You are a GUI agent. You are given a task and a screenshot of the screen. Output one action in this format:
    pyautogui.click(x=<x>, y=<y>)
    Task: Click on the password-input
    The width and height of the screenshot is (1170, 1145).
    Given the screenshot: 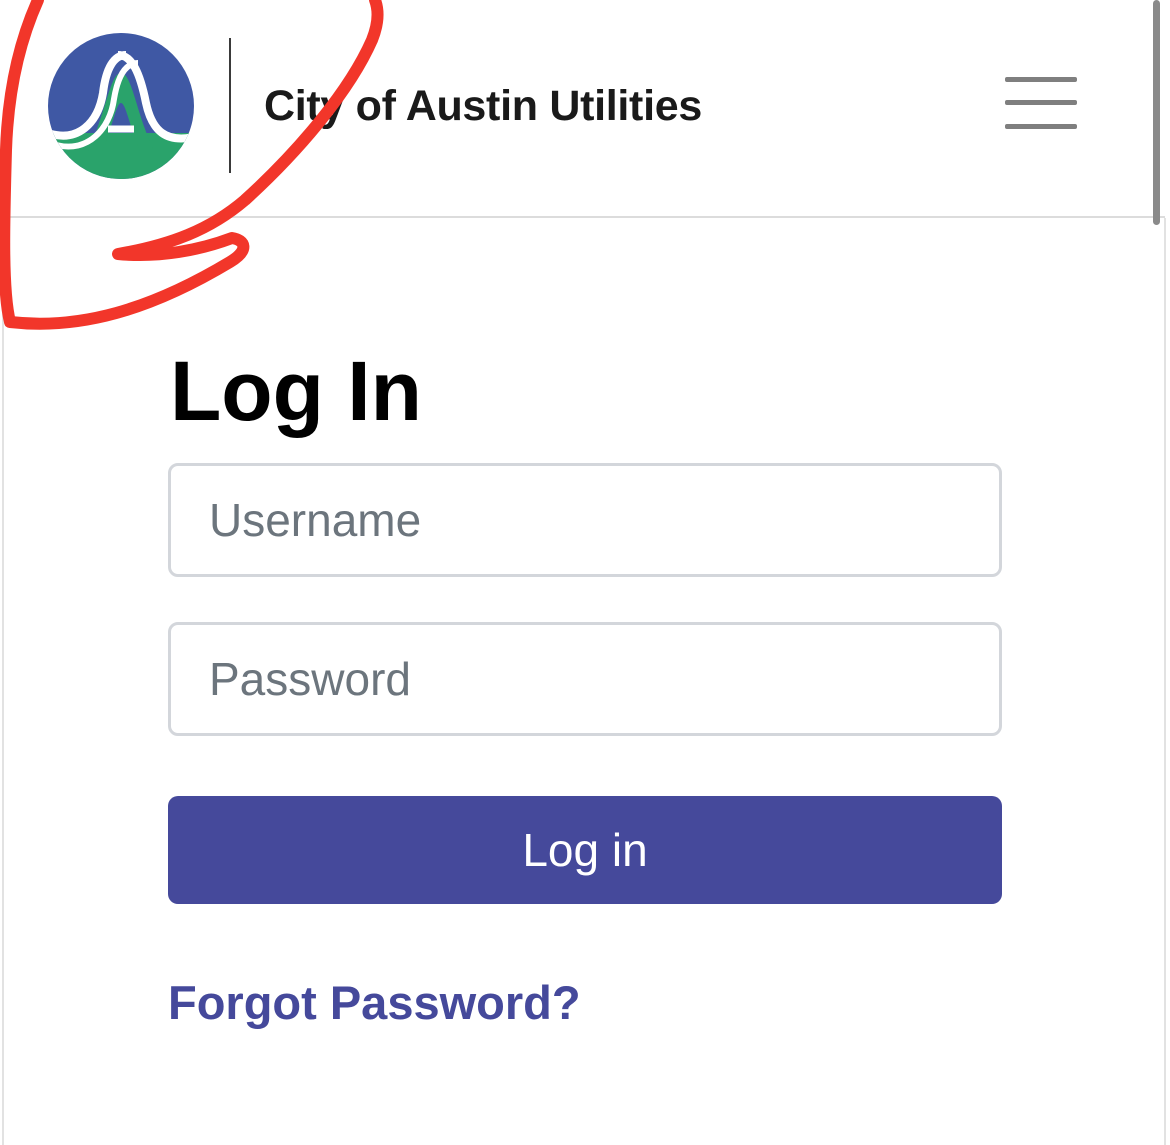 What is the action you would take?
    pyautogui.click(x=585, y=679)
    